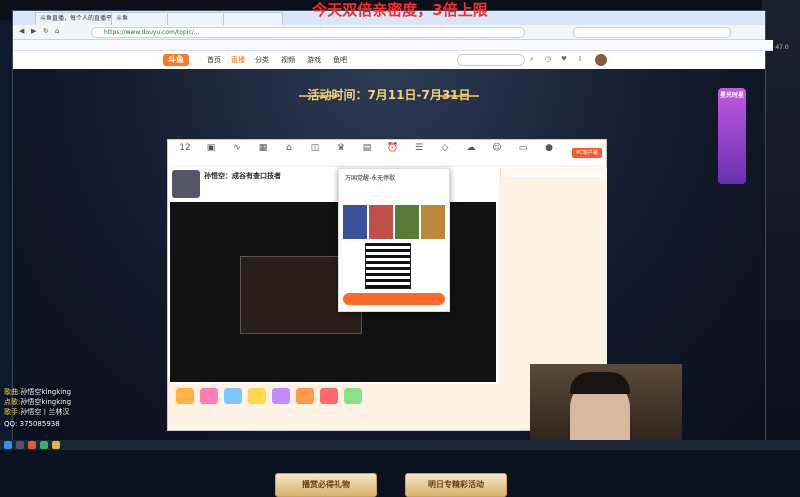  What do you see at coordinates (400, 445) in the screenshot?
I see `taskbar` at bounding box center [400, 445].